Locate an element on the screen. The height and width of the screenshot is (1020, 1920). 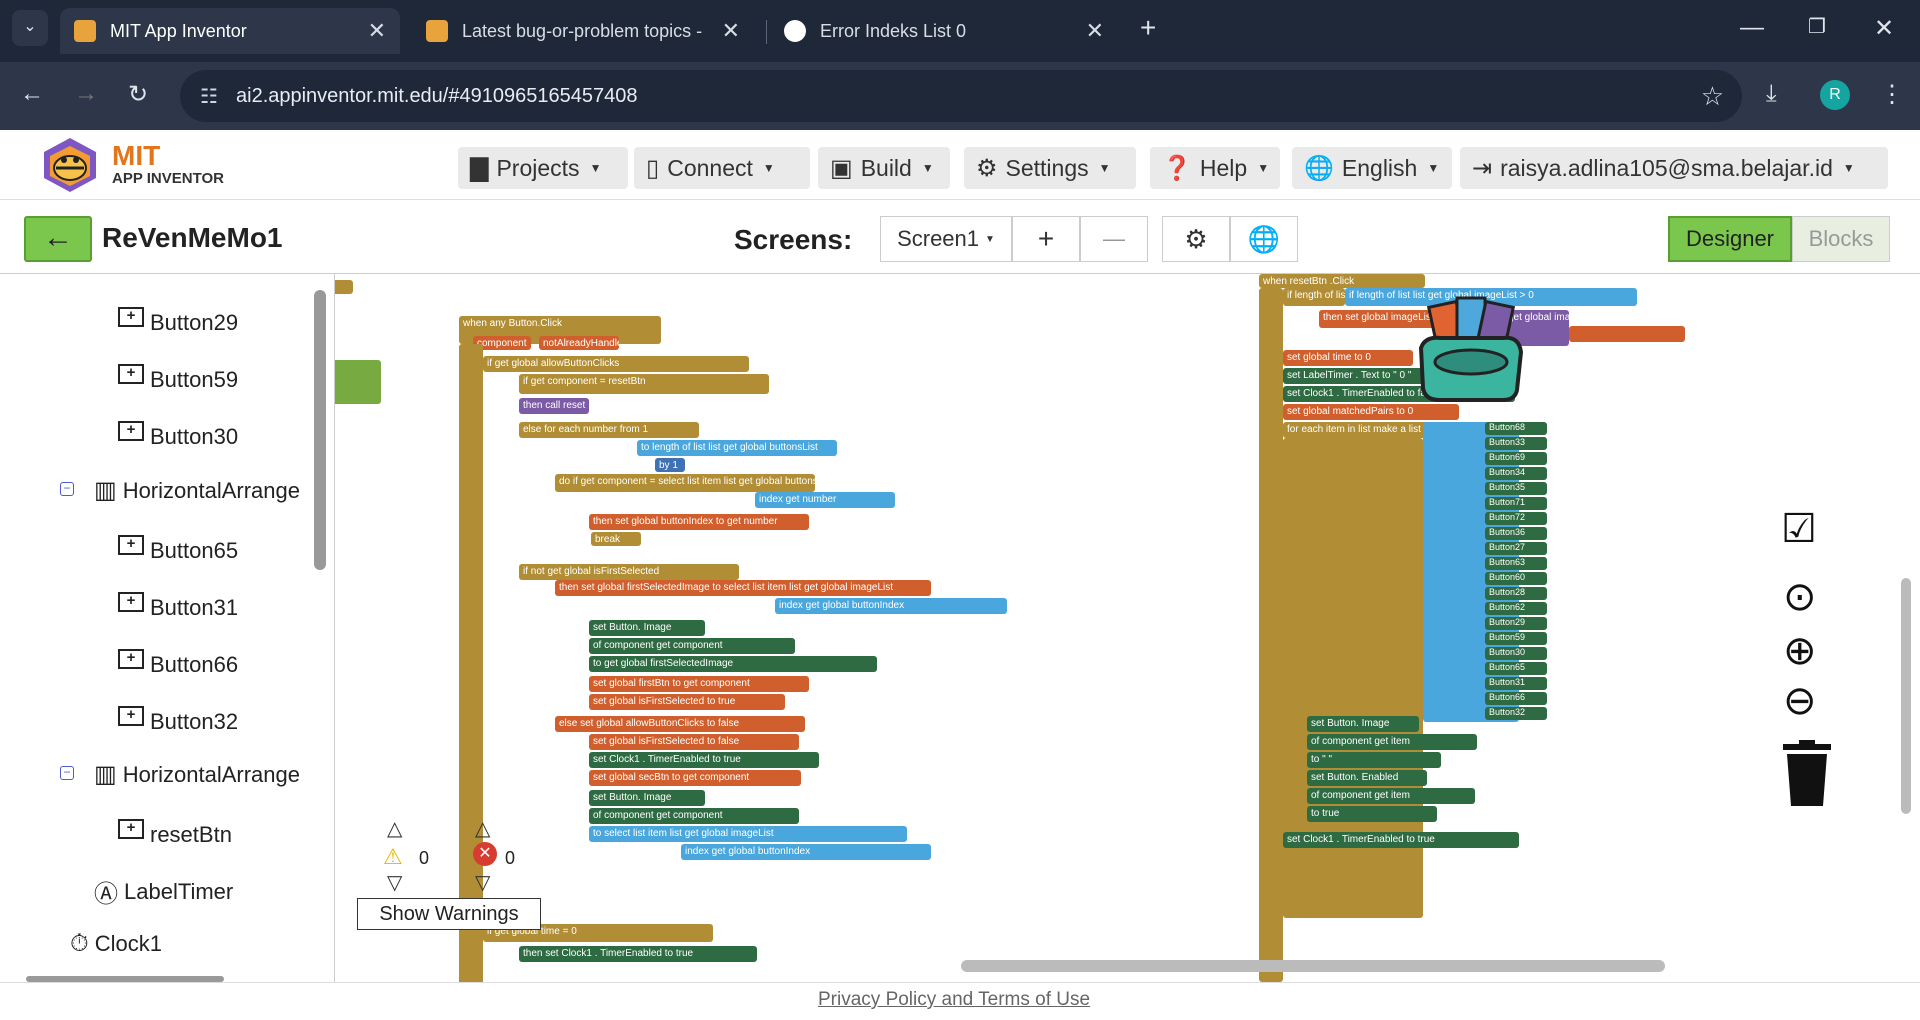
close-window-icon: ✕ is located at coordinates (1884, 28).